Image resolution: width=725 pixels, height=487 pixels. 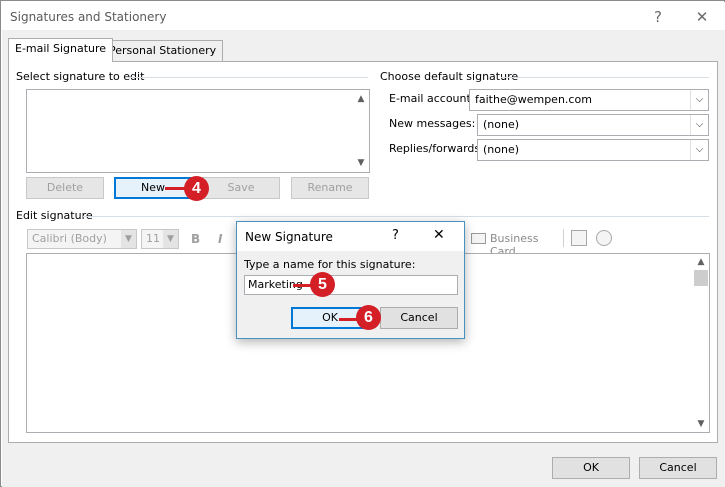 I want to click on tab-personal-stationery-label: Personal Stationery, so click(x=163, y=50).